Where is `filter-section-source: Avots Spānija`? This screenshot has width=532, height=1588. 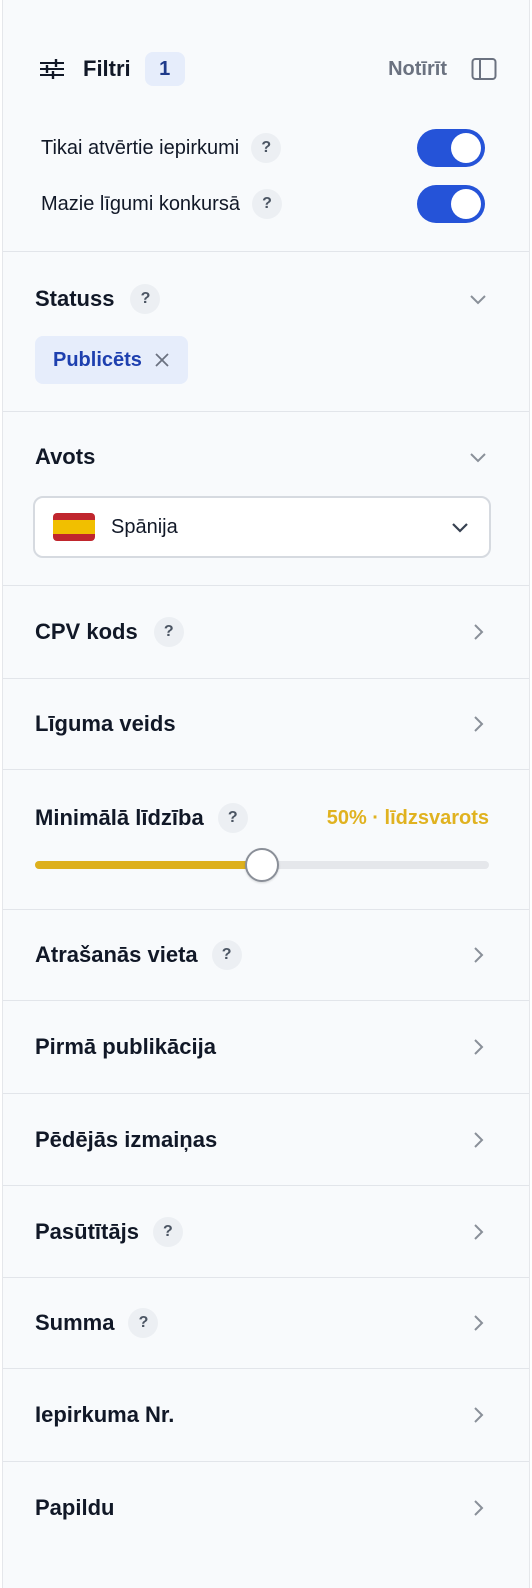 filter-section-source: Avots Spānija is located at coordinates (266, 499).